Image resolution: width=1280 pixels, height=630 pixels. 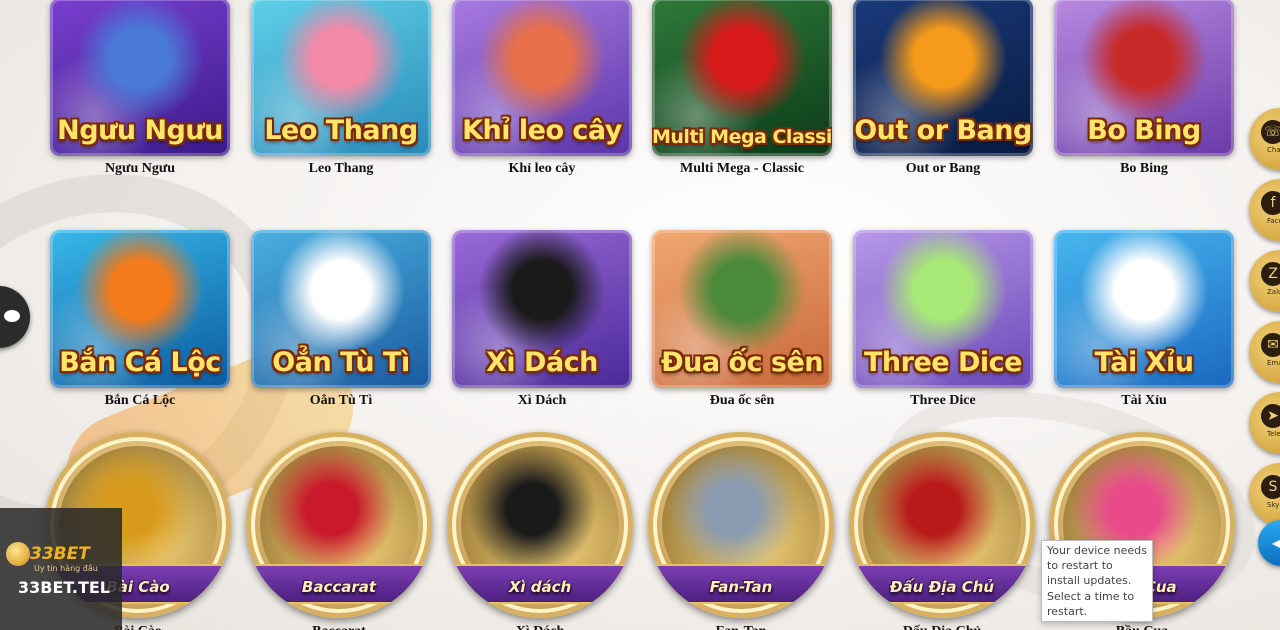 What do you see at coordinates (542, 362) in the screenshot?
I see `game-title: Xì Dách` at bounding box center [542, 362].